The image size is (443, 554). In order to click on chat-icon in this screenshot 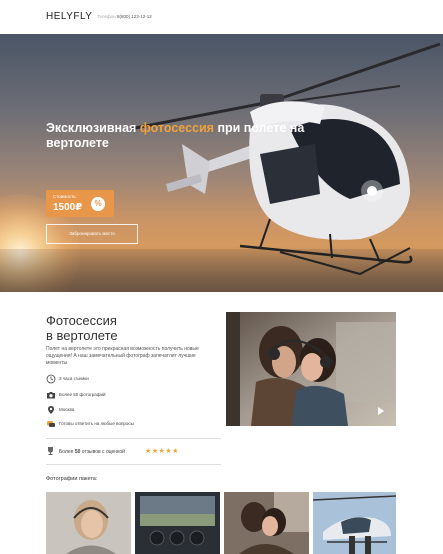, I will do `click(51, 424)`.